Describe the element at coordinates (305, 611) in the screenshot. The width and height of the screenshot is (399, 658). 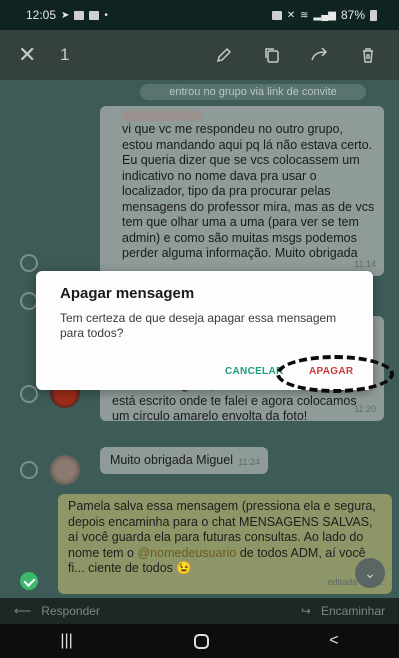
I see `forward-arrow-icon: ↪` at that location.